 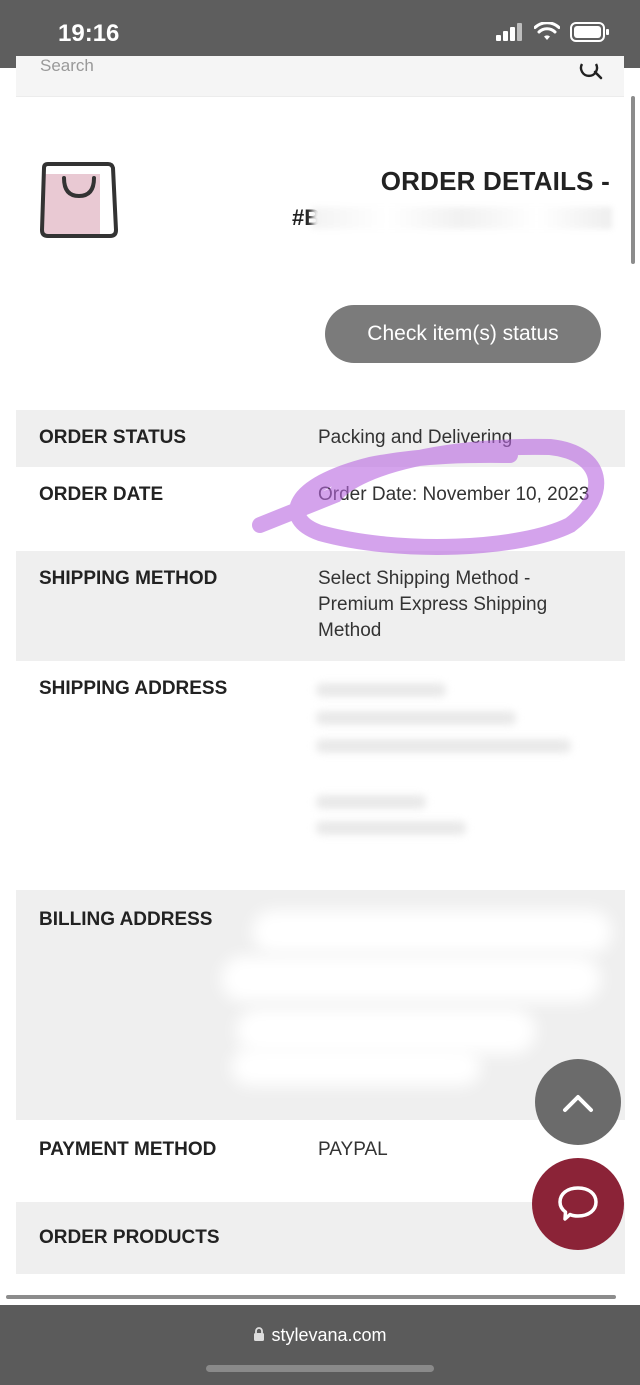 I want to click on wifi-icon, so click(x=547, y=31).